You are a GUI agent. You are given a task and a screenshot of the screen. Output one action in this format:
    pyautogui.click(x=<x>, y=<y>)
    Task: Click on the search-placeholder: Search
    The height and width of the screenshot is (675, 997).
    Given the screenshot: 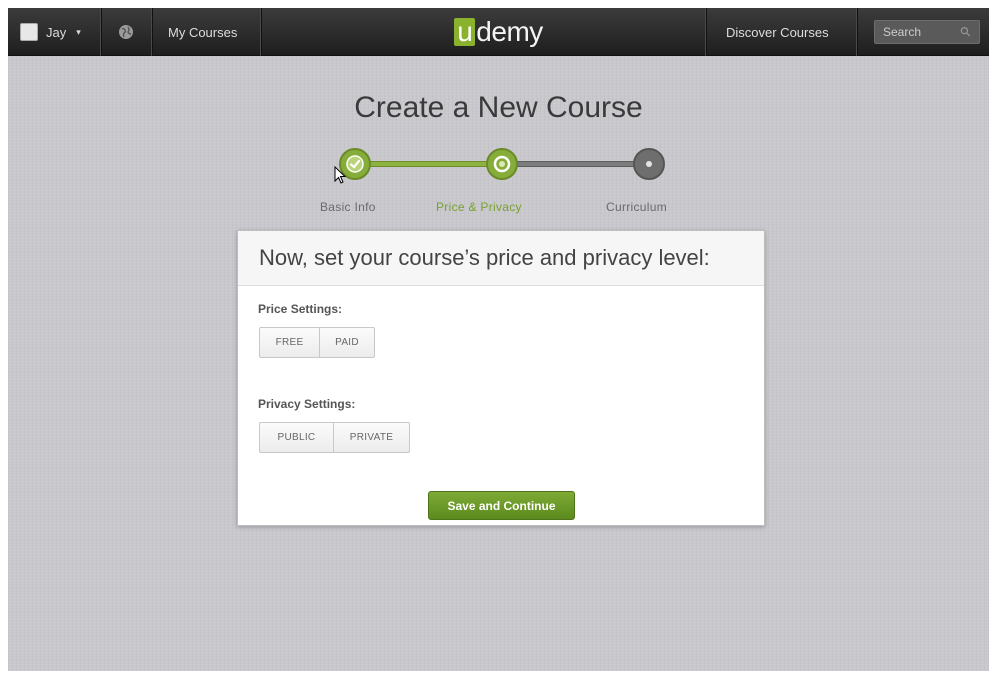 What is the action you would take?
    pyautogui.click(x=902, y=32)
    